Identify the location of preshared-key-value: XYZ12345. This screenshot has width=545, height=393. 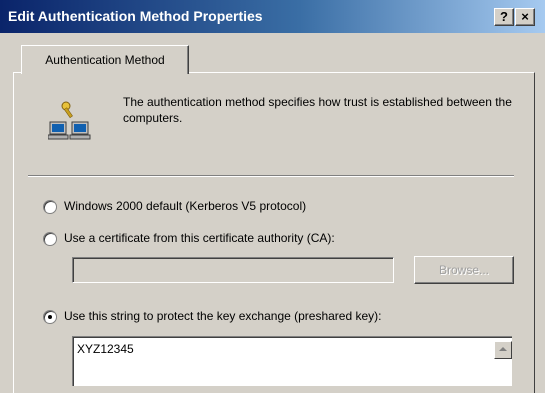
(105, 349).